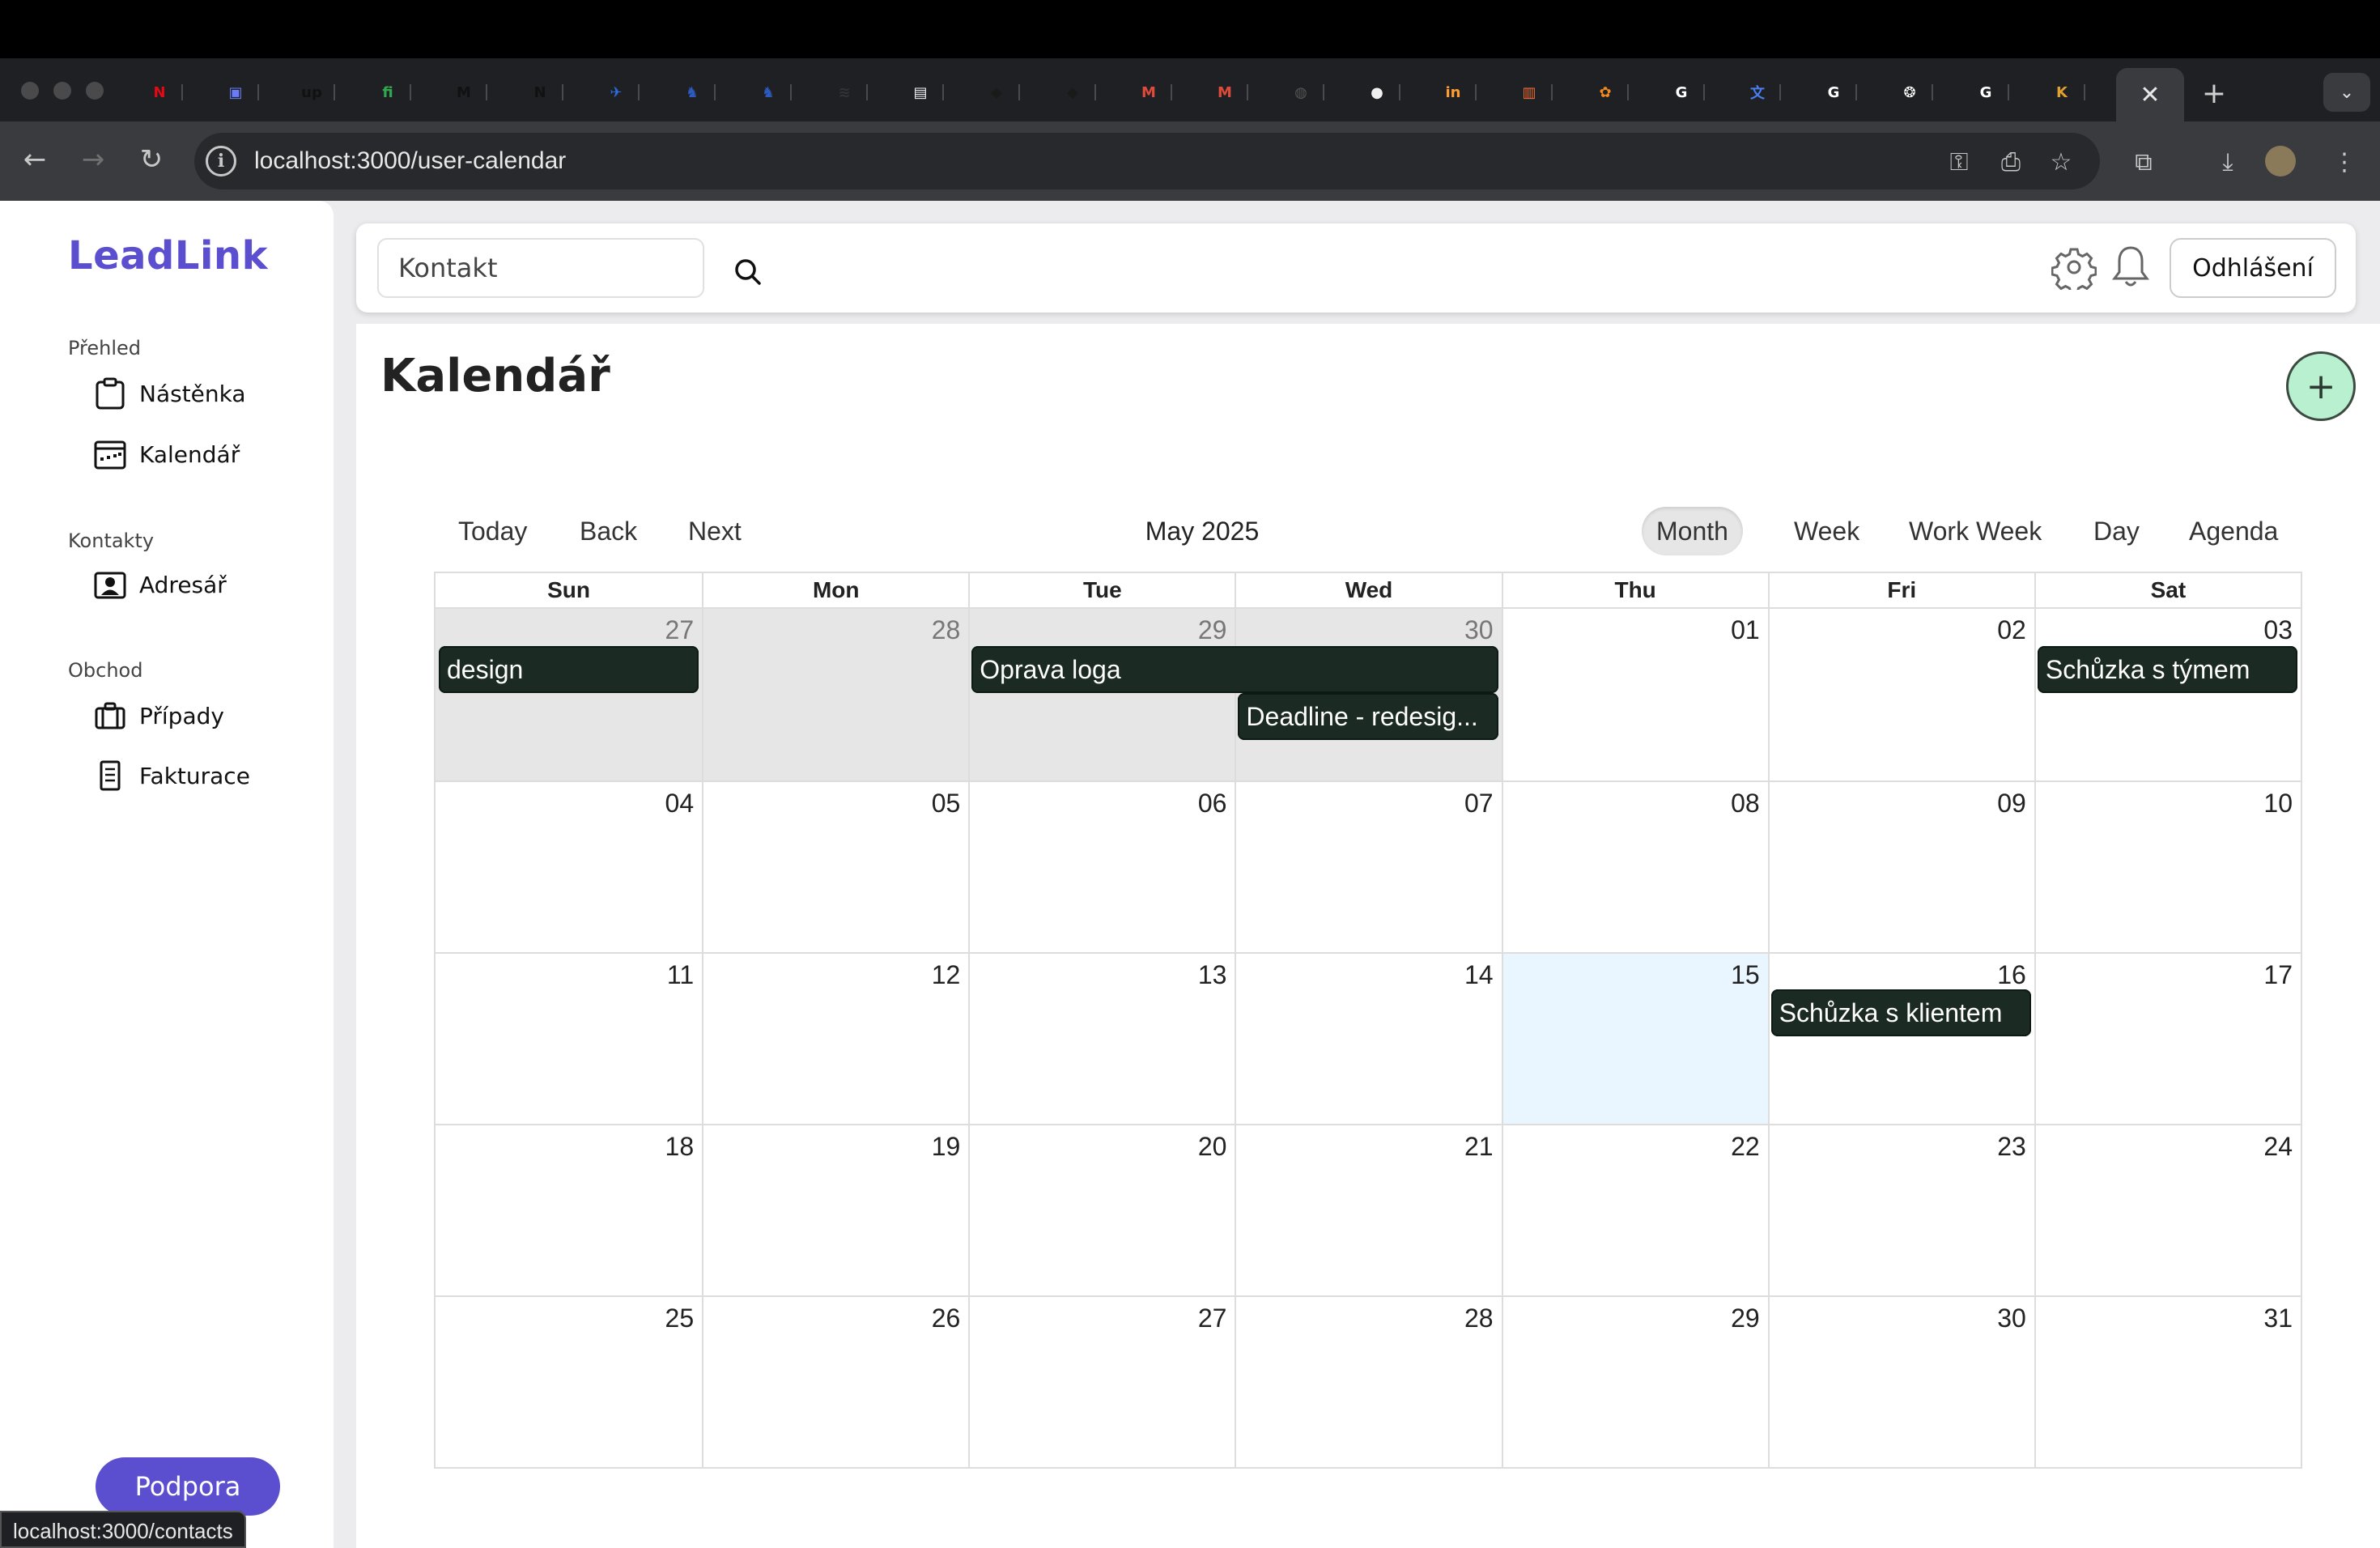  I want to click on day-number: 14, so click(1479, 975).